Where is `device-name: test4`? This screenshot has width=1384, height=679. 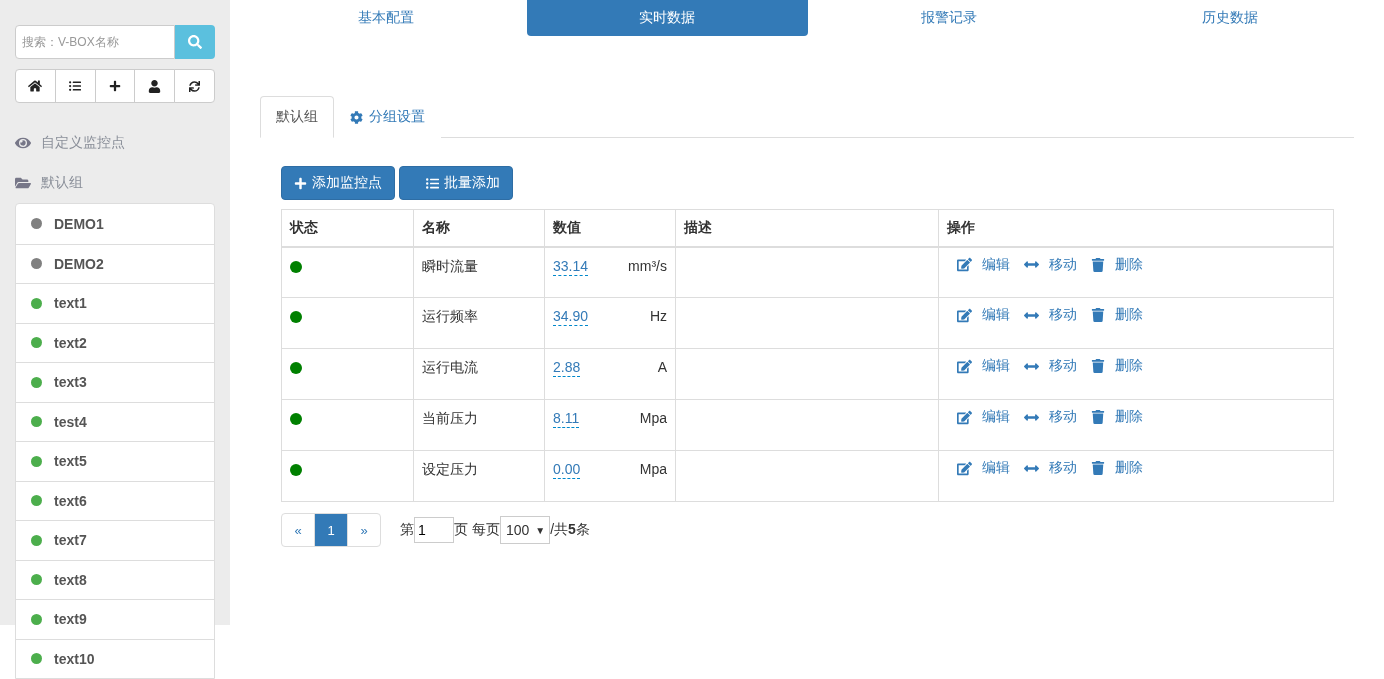 device-name: test4 is located at coordinates (70, 421).